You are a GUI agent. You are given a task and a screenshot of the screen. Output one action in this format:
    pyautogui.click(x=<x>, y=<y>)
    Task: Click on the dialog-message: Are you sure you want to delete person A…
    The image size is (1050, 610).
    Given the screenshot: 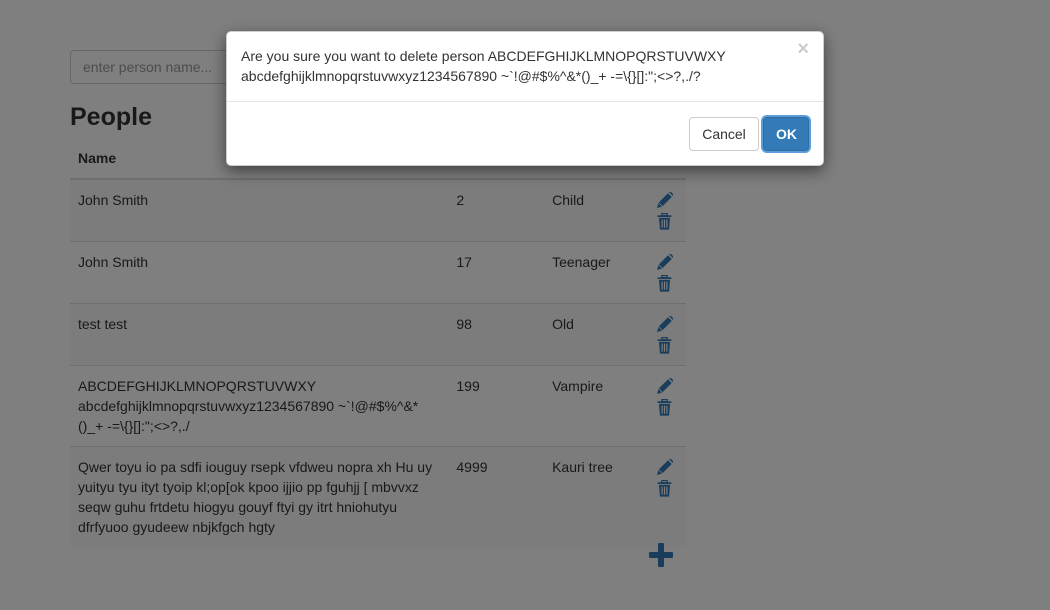 What is the action you would take?
    pyautogui.click(x=483, y=66)
    